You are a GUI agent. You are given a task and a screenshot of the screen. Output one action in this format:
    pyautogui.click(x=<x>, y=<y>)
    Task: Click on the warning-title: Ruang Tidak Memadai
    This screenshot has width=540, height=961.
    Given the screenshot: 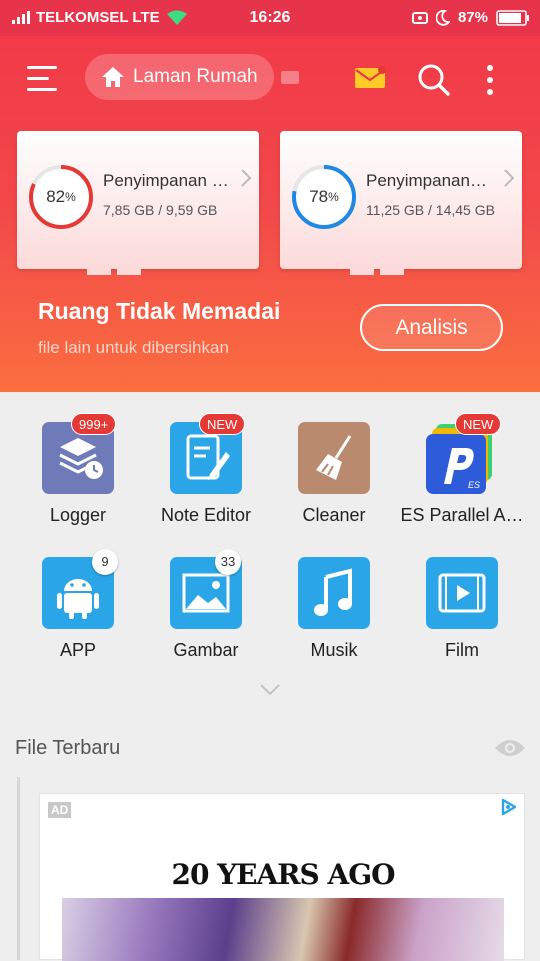 What is the action you would take?
    pyautogui.click(x=159, y=311)
    